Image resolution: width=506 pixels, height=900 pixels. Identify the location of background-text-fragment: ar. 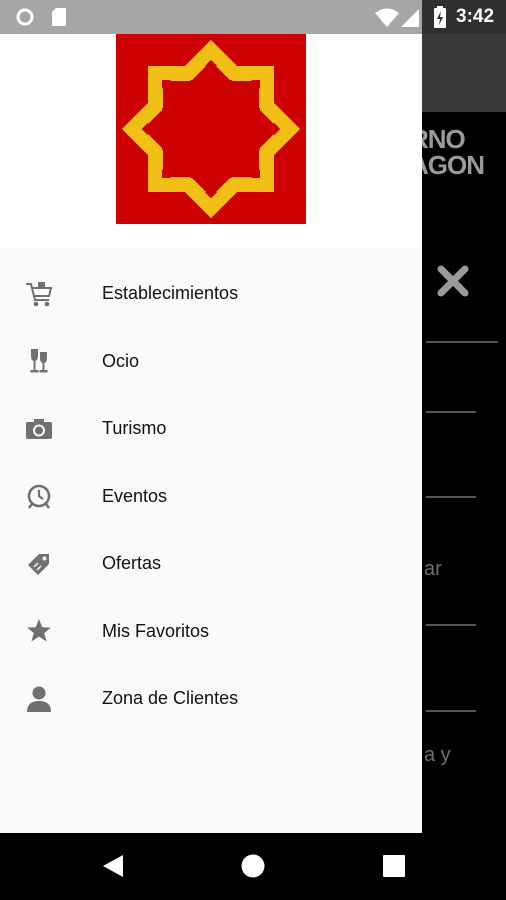
(433, 569).